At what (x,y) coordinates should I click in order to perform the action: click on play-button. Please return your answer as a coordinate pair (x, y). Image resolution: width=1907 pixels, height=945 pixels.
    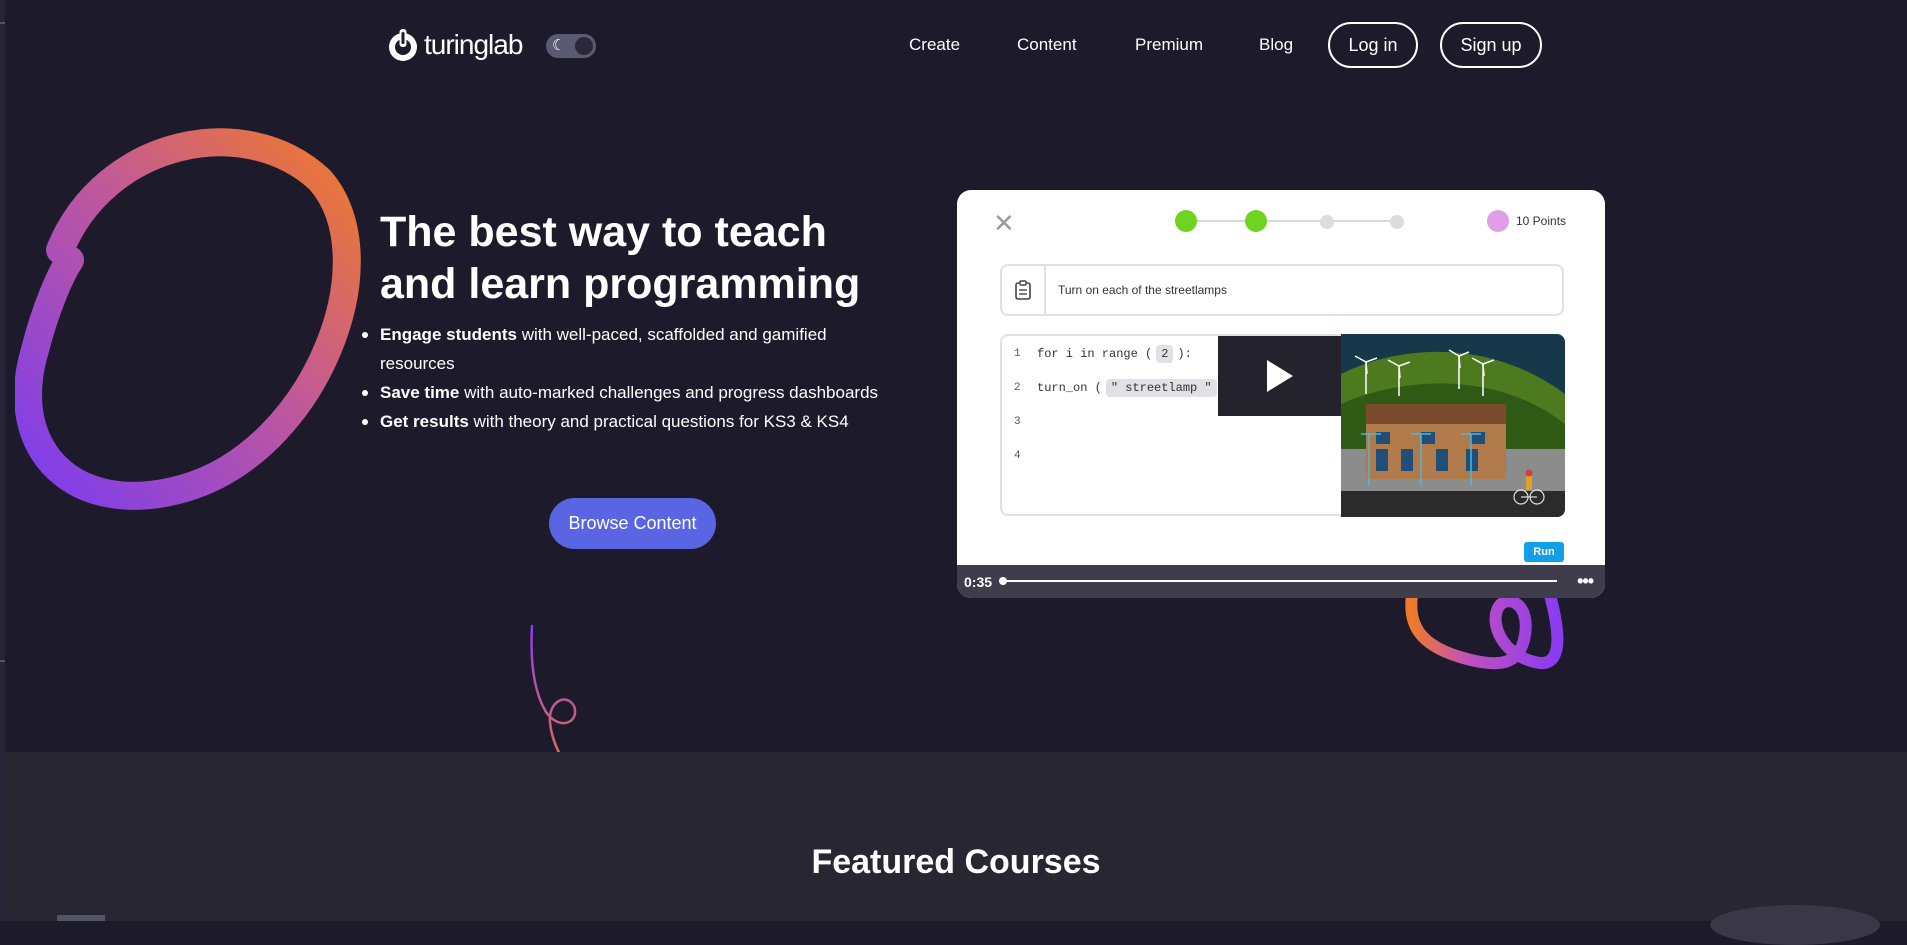
    Looking at the image, I should click on (1280, 376).